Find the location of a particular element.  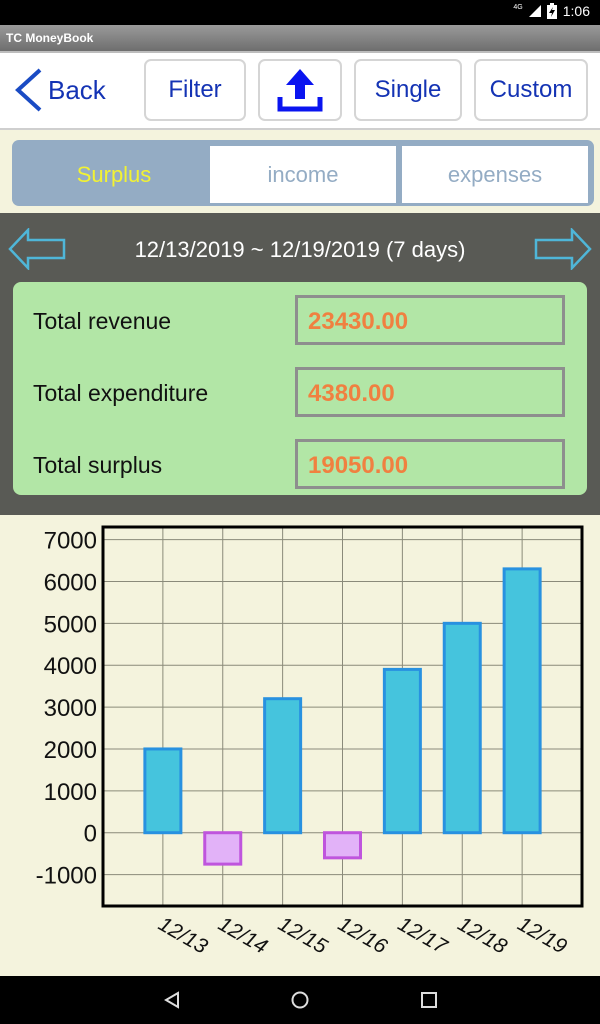

system-nav-bar is located at coordinates (300, 1000).